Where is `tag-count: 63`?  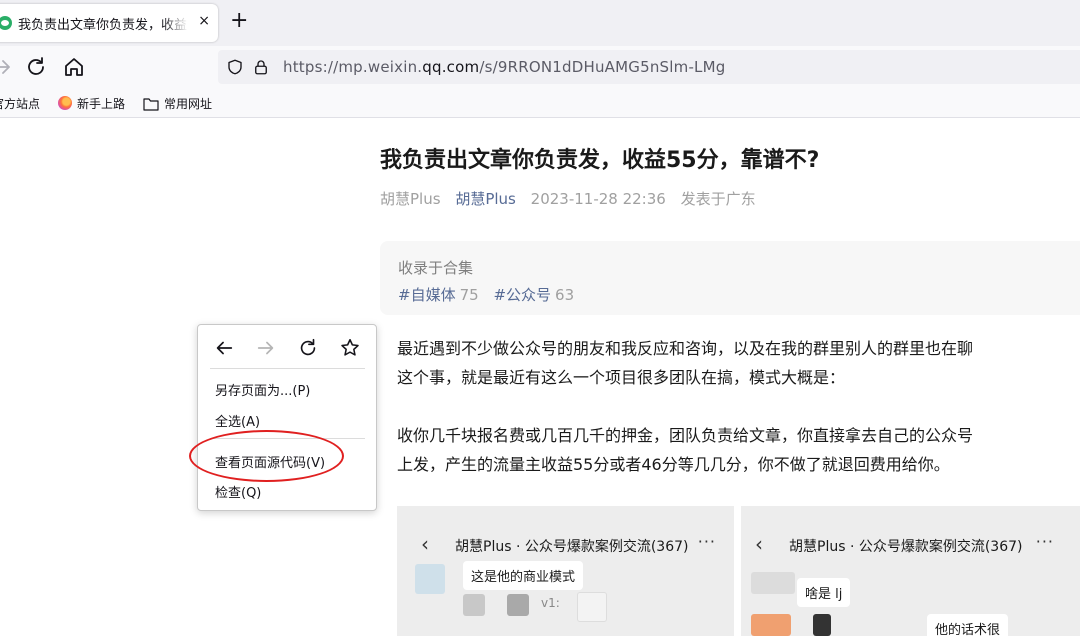
tag-count: 63 is located at coordinates (565, 295).